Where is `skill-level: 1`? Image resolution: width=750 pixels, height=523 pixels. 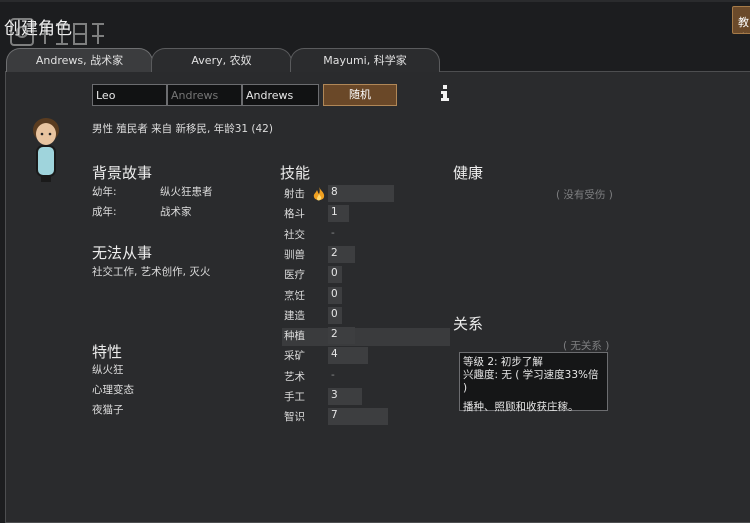
skill-level: 1 is located at coordinates (334, 212).